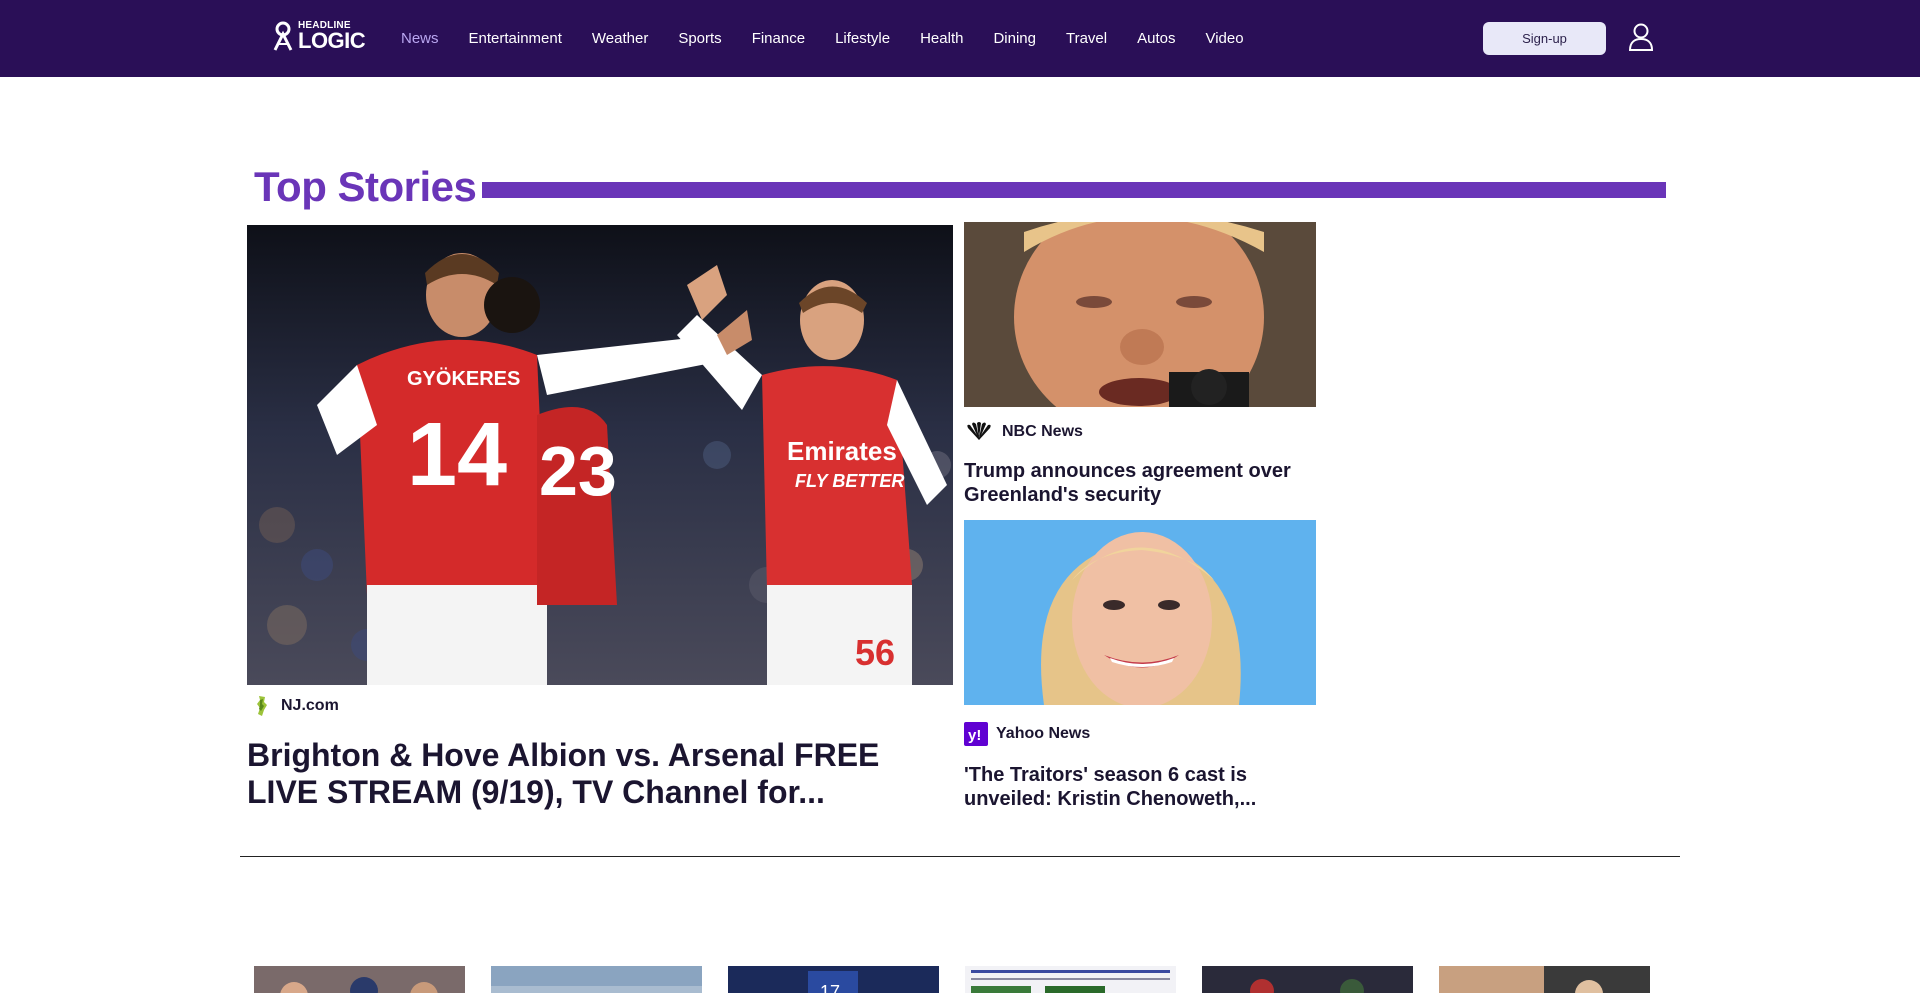 The image size is (1920, 993). Describe the element at coordinates (1641, 37) in the screenshot. I see `user-icon` at that location.